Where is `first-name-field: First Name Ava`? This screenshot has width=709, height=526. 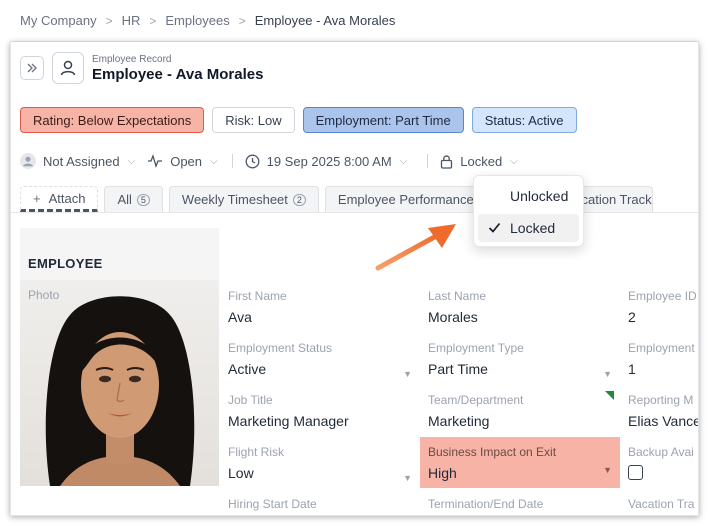 first-name-field: First Name Ava is located at coordinates (320, 307).